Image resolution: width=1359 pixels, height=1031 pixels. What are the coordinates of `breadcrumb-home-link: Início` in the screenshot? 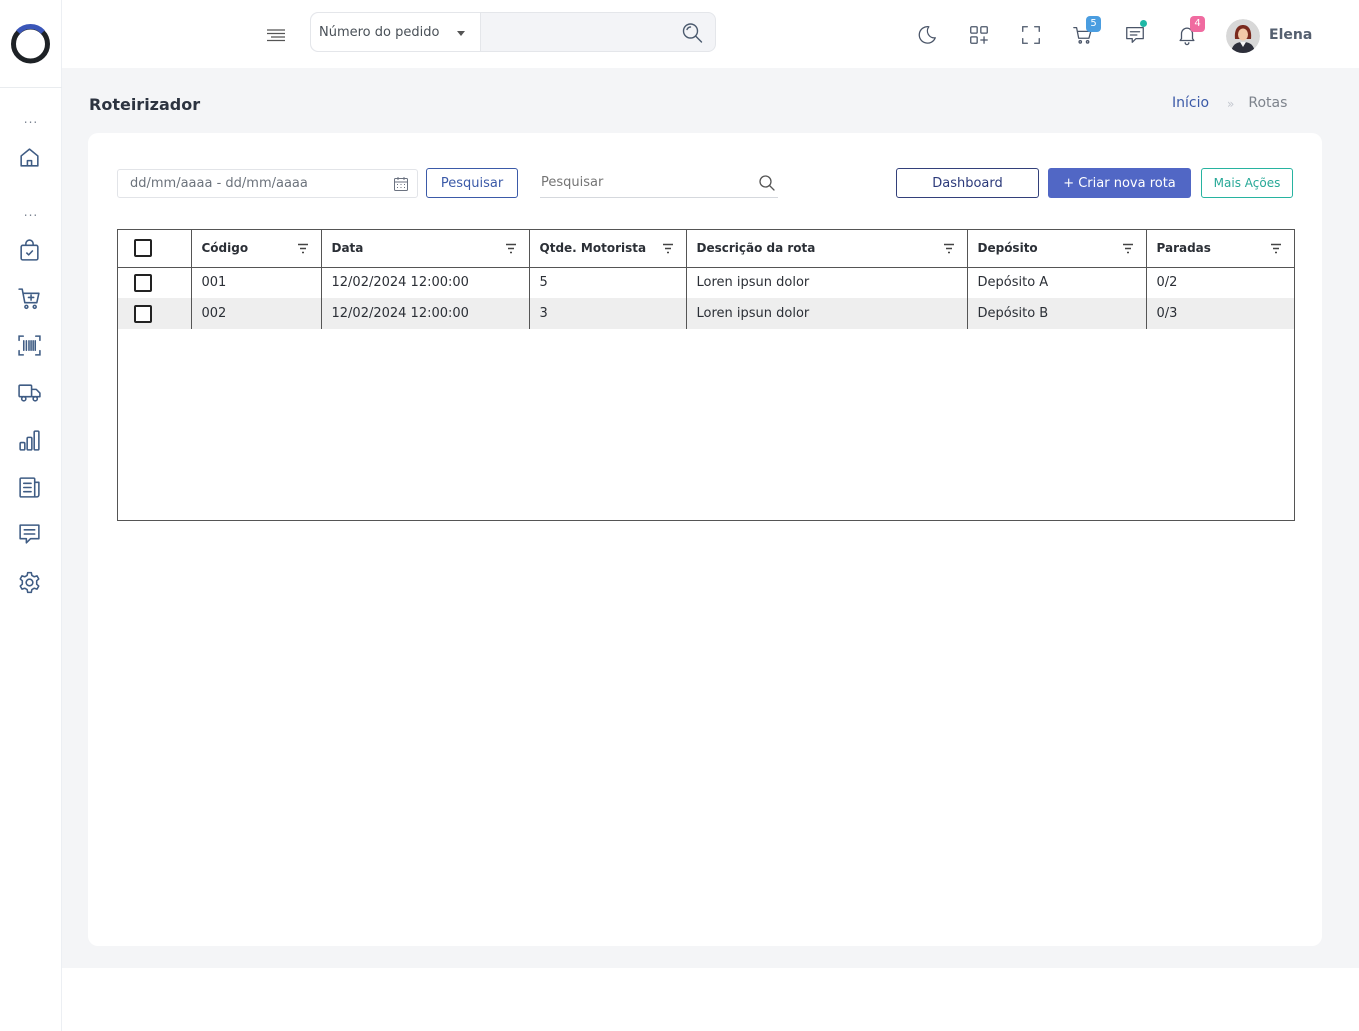 It's located at (1190, 104).